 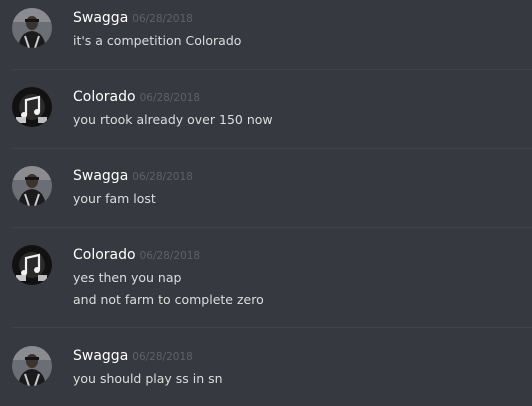 I want to click on message-text: your fam lost, so click(x=114, y=198).